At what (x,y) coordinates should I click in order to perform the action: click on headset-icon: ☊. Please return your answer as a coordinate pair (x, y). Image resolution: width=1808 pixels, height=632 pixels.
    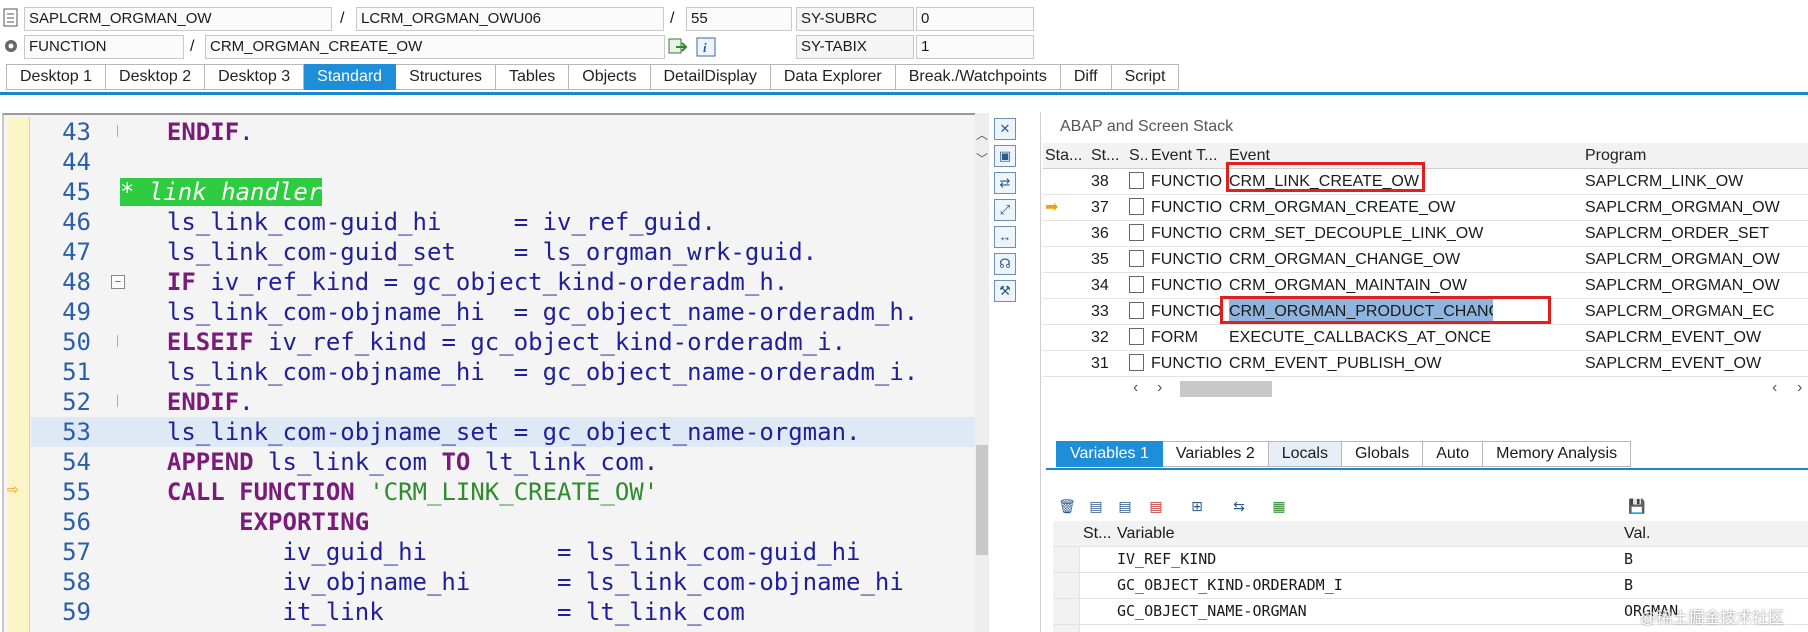
    Looking at the image, I should click on (1005, 264).